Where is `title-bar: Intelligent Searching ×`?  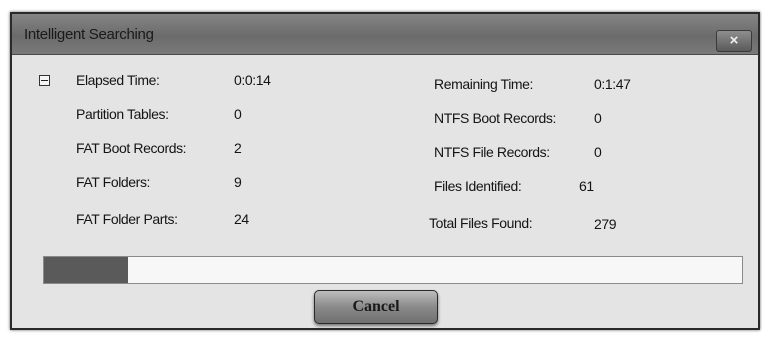
title-bar: Intelligent Searching × is located at coordinates (385, 34).